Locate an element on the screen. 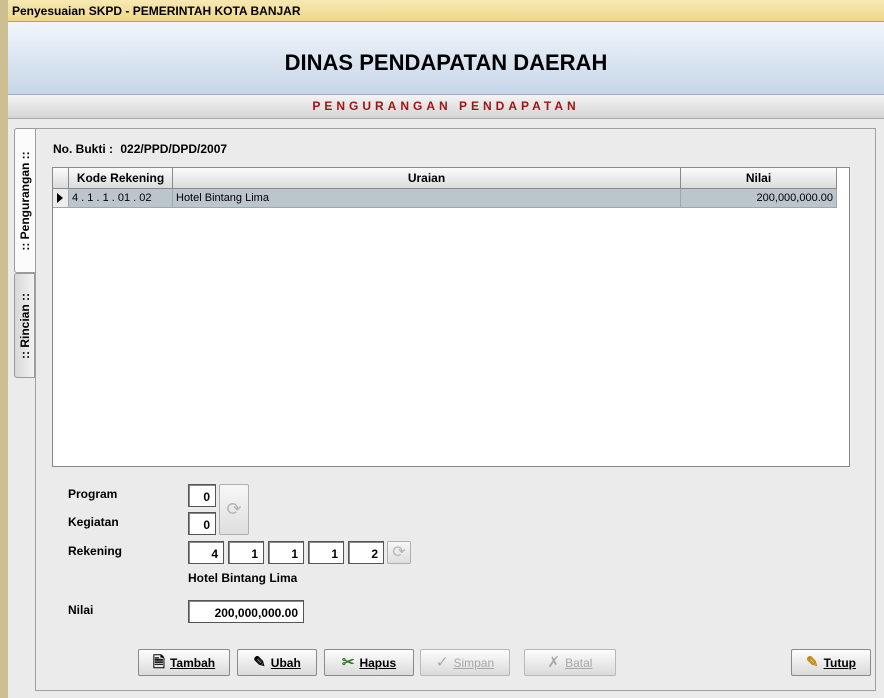 Image resolution: width=884 pixels, height=698 pixels. rekening-field-4: 1 is located at coordinates (326, 552).